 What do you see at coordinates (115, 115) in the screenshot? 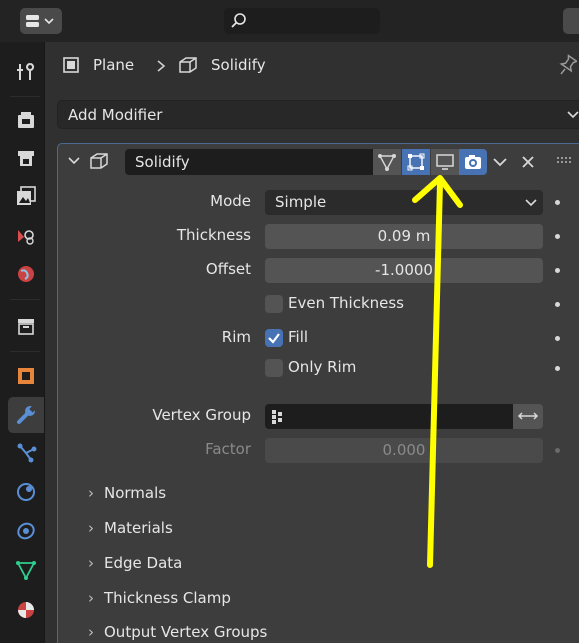
I see `add-modifier-label: Add Modifier` at bounding box center [115, 115].